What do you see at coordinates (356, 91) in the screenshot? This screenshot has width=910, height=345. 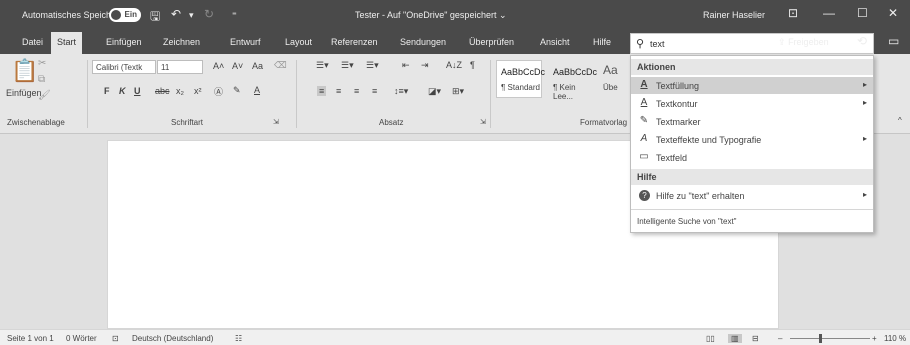 I see `align-right-icon: ≡` at bounding box center [356, 91].